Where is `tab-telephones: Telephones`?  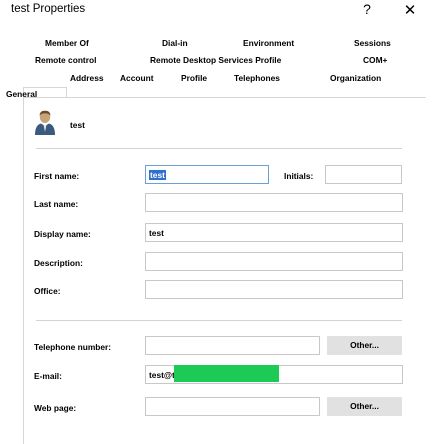 tab-telephones: Telephones is located at coordinates (257, 78).